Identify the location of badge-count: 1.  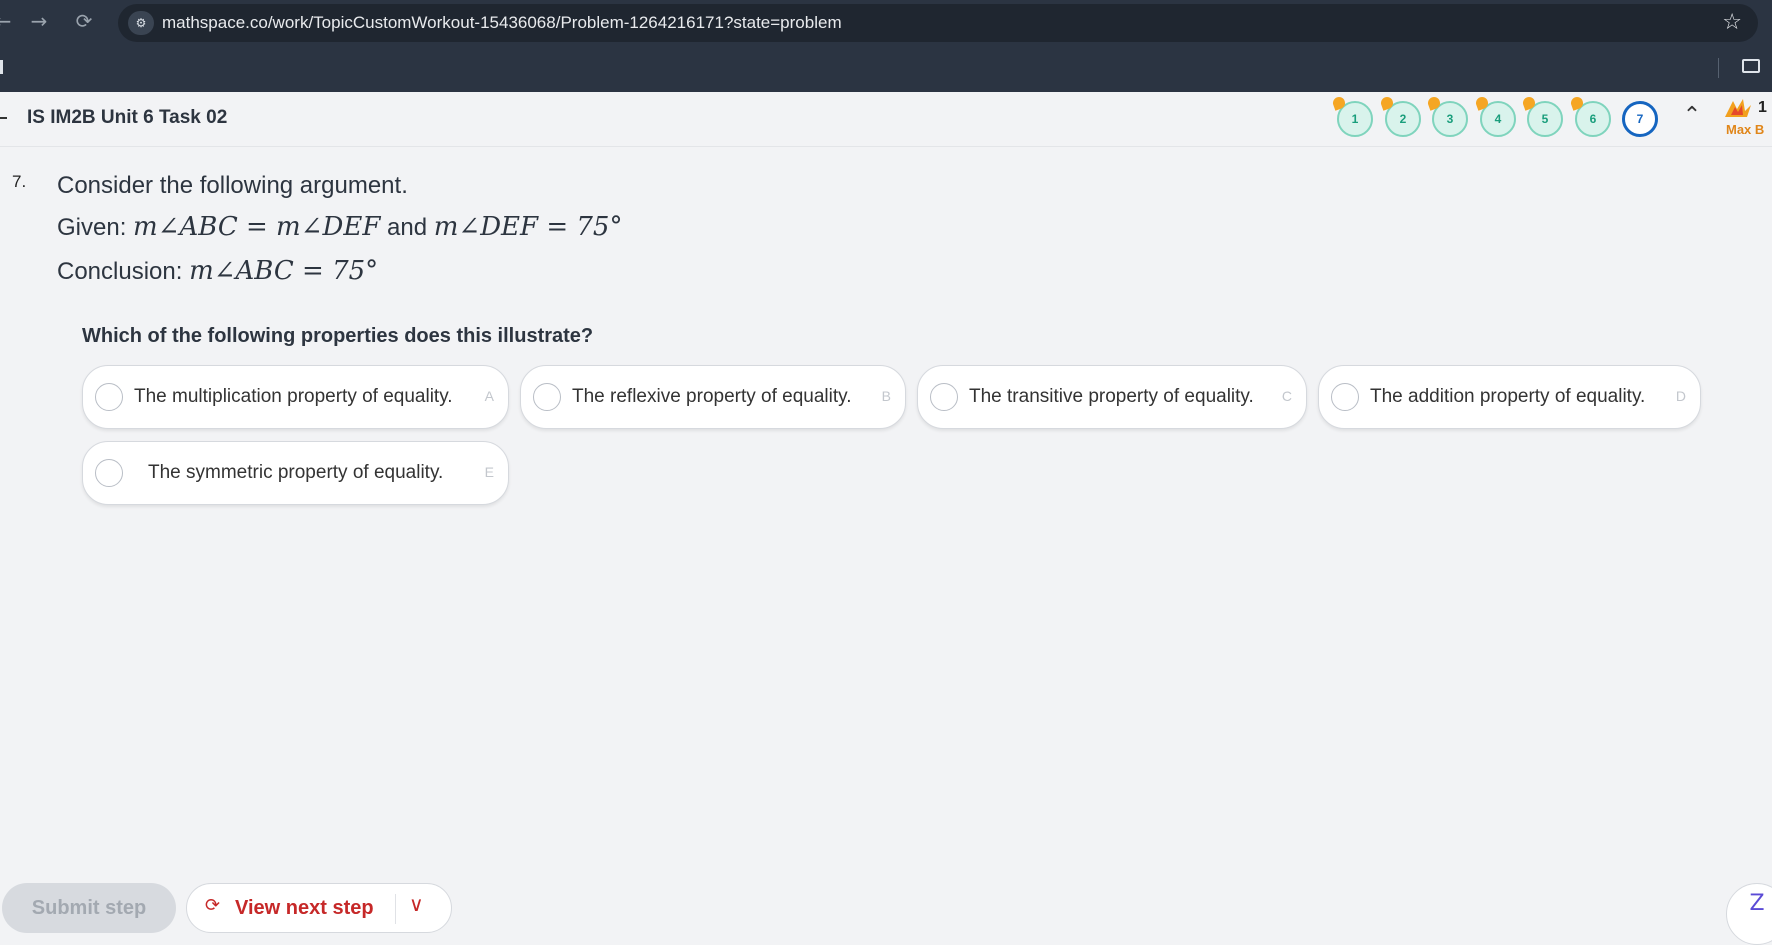
(1762, 107).